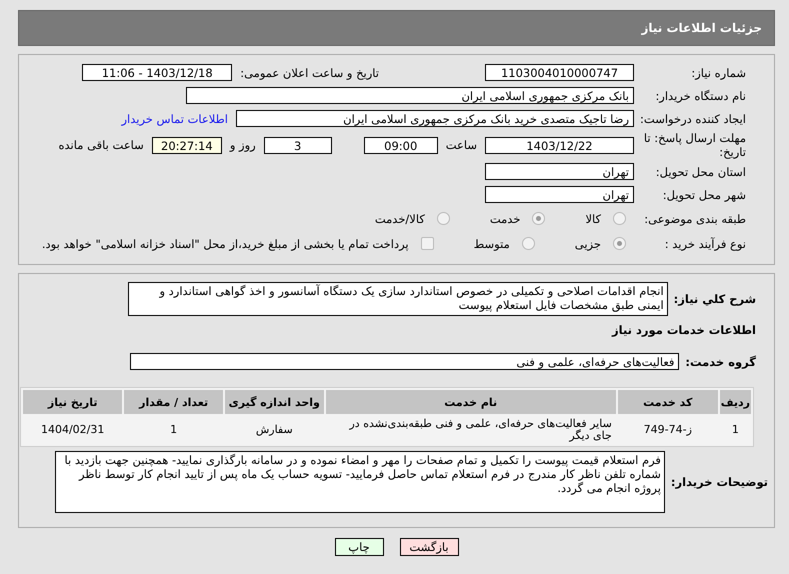 The image size is (789, 574). What do you see at coordinates (692, 119) in the screenshot?
I see `field-label: ایجاد کننده درخواست:` at bounding box center [692, 119].